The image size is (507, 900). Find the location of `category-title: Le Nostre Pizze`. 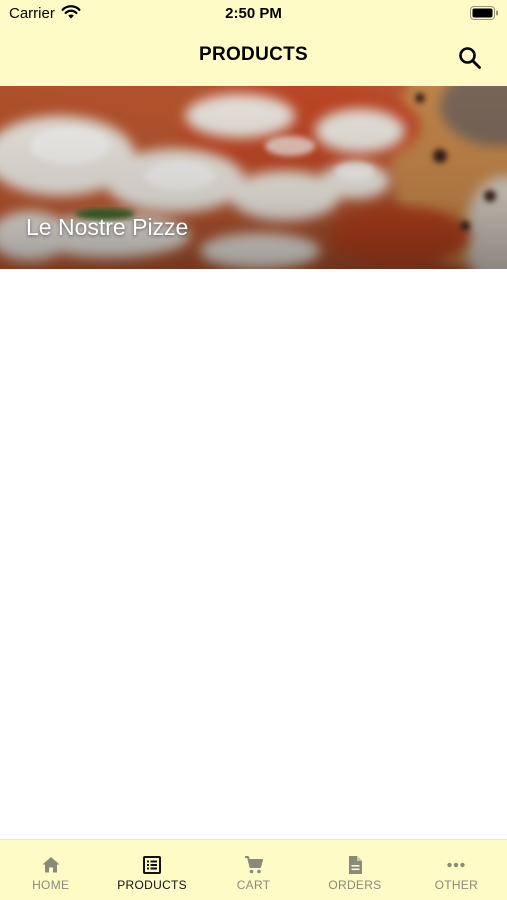

category-title: Le Nostre Pizze is located at coordinates (107, 227).